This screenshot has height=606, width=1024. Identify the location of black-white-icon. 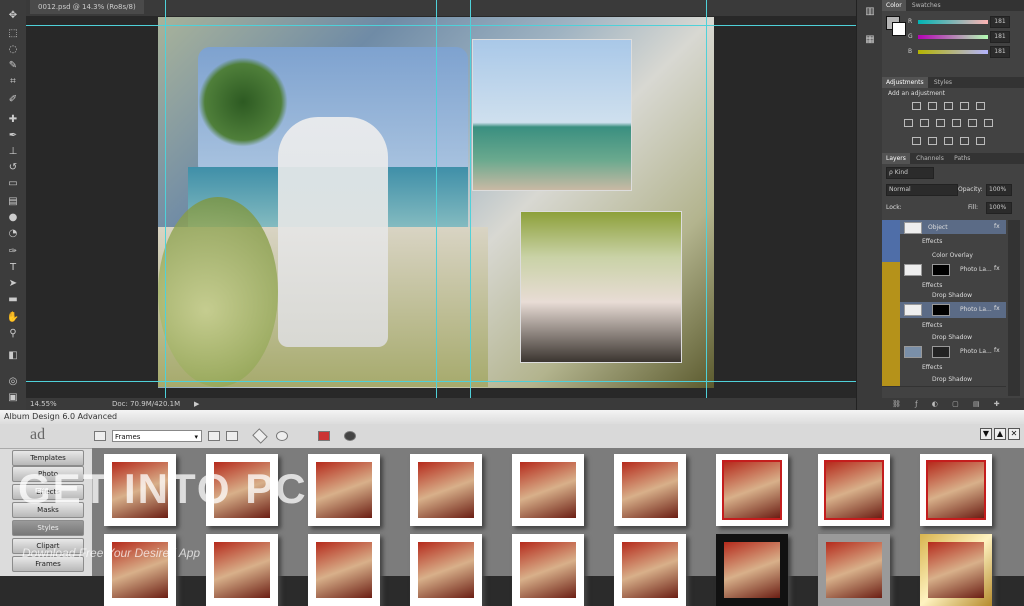
(940, 123).